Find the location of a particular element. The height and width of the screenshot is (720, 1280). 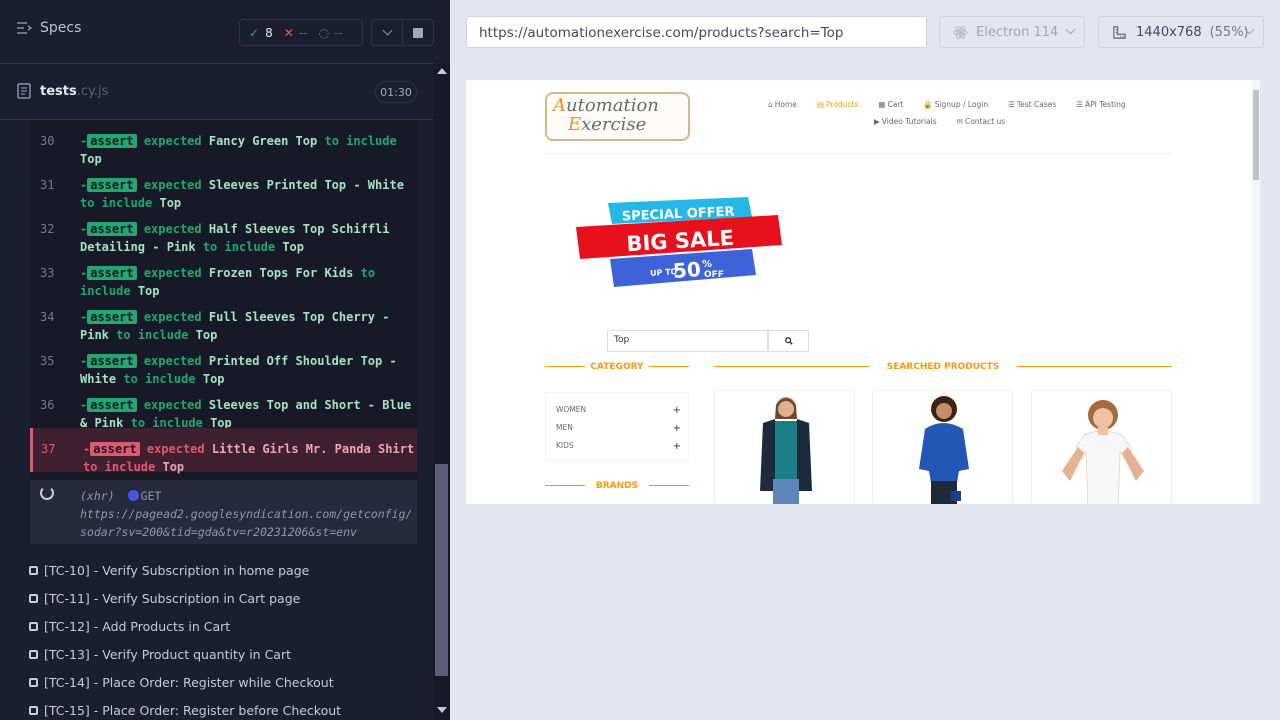

loading-spinner-icon is located at coordinates (47, 493).